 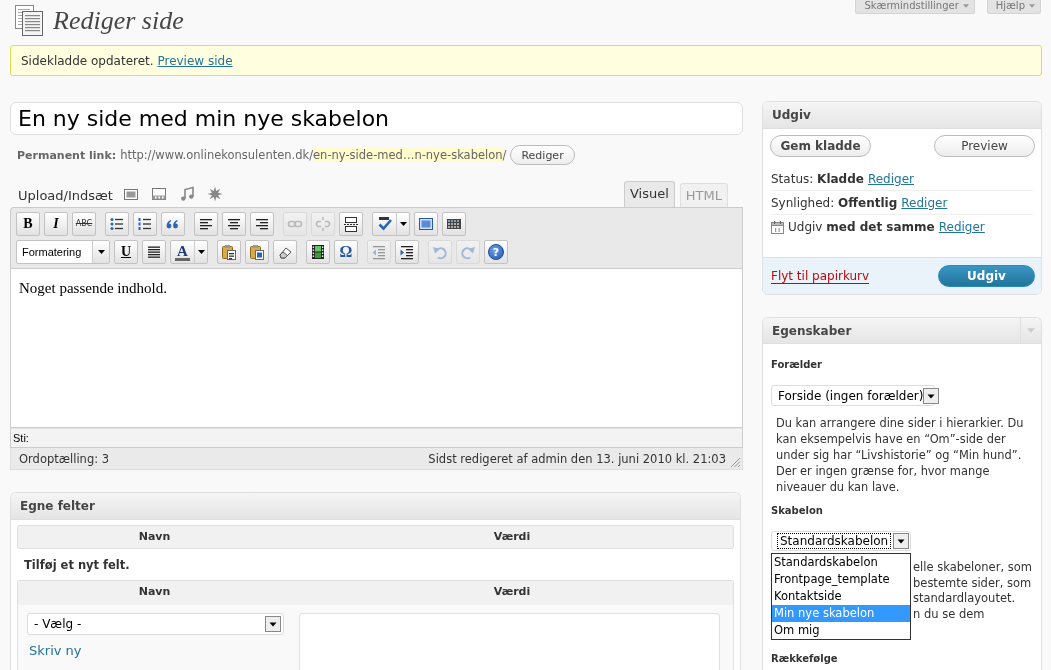 What do you see at coordinates (1031, 330) in the screenshot?
I see `toggle-arrow-icon` at bounding box center [1031, 330].